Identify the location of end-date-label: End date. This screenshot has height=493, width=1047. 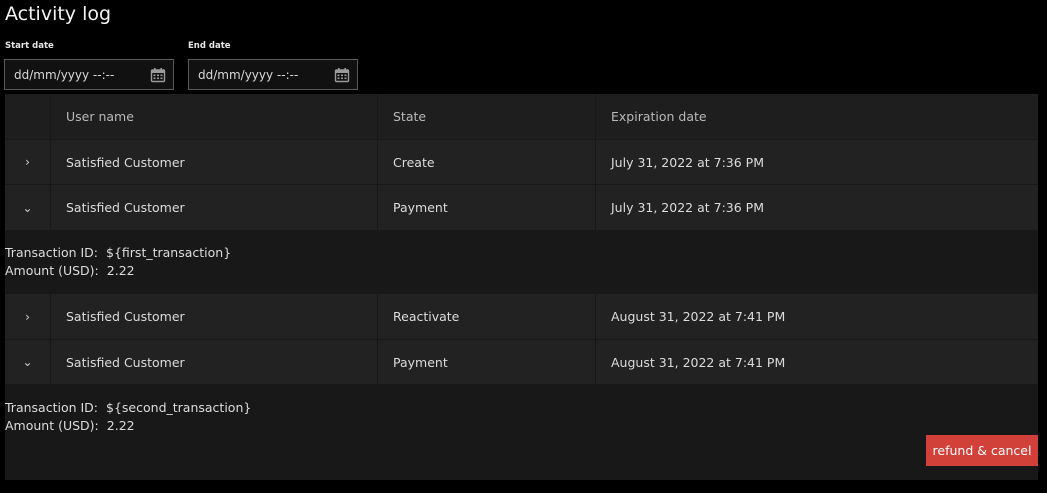
(209, 46).